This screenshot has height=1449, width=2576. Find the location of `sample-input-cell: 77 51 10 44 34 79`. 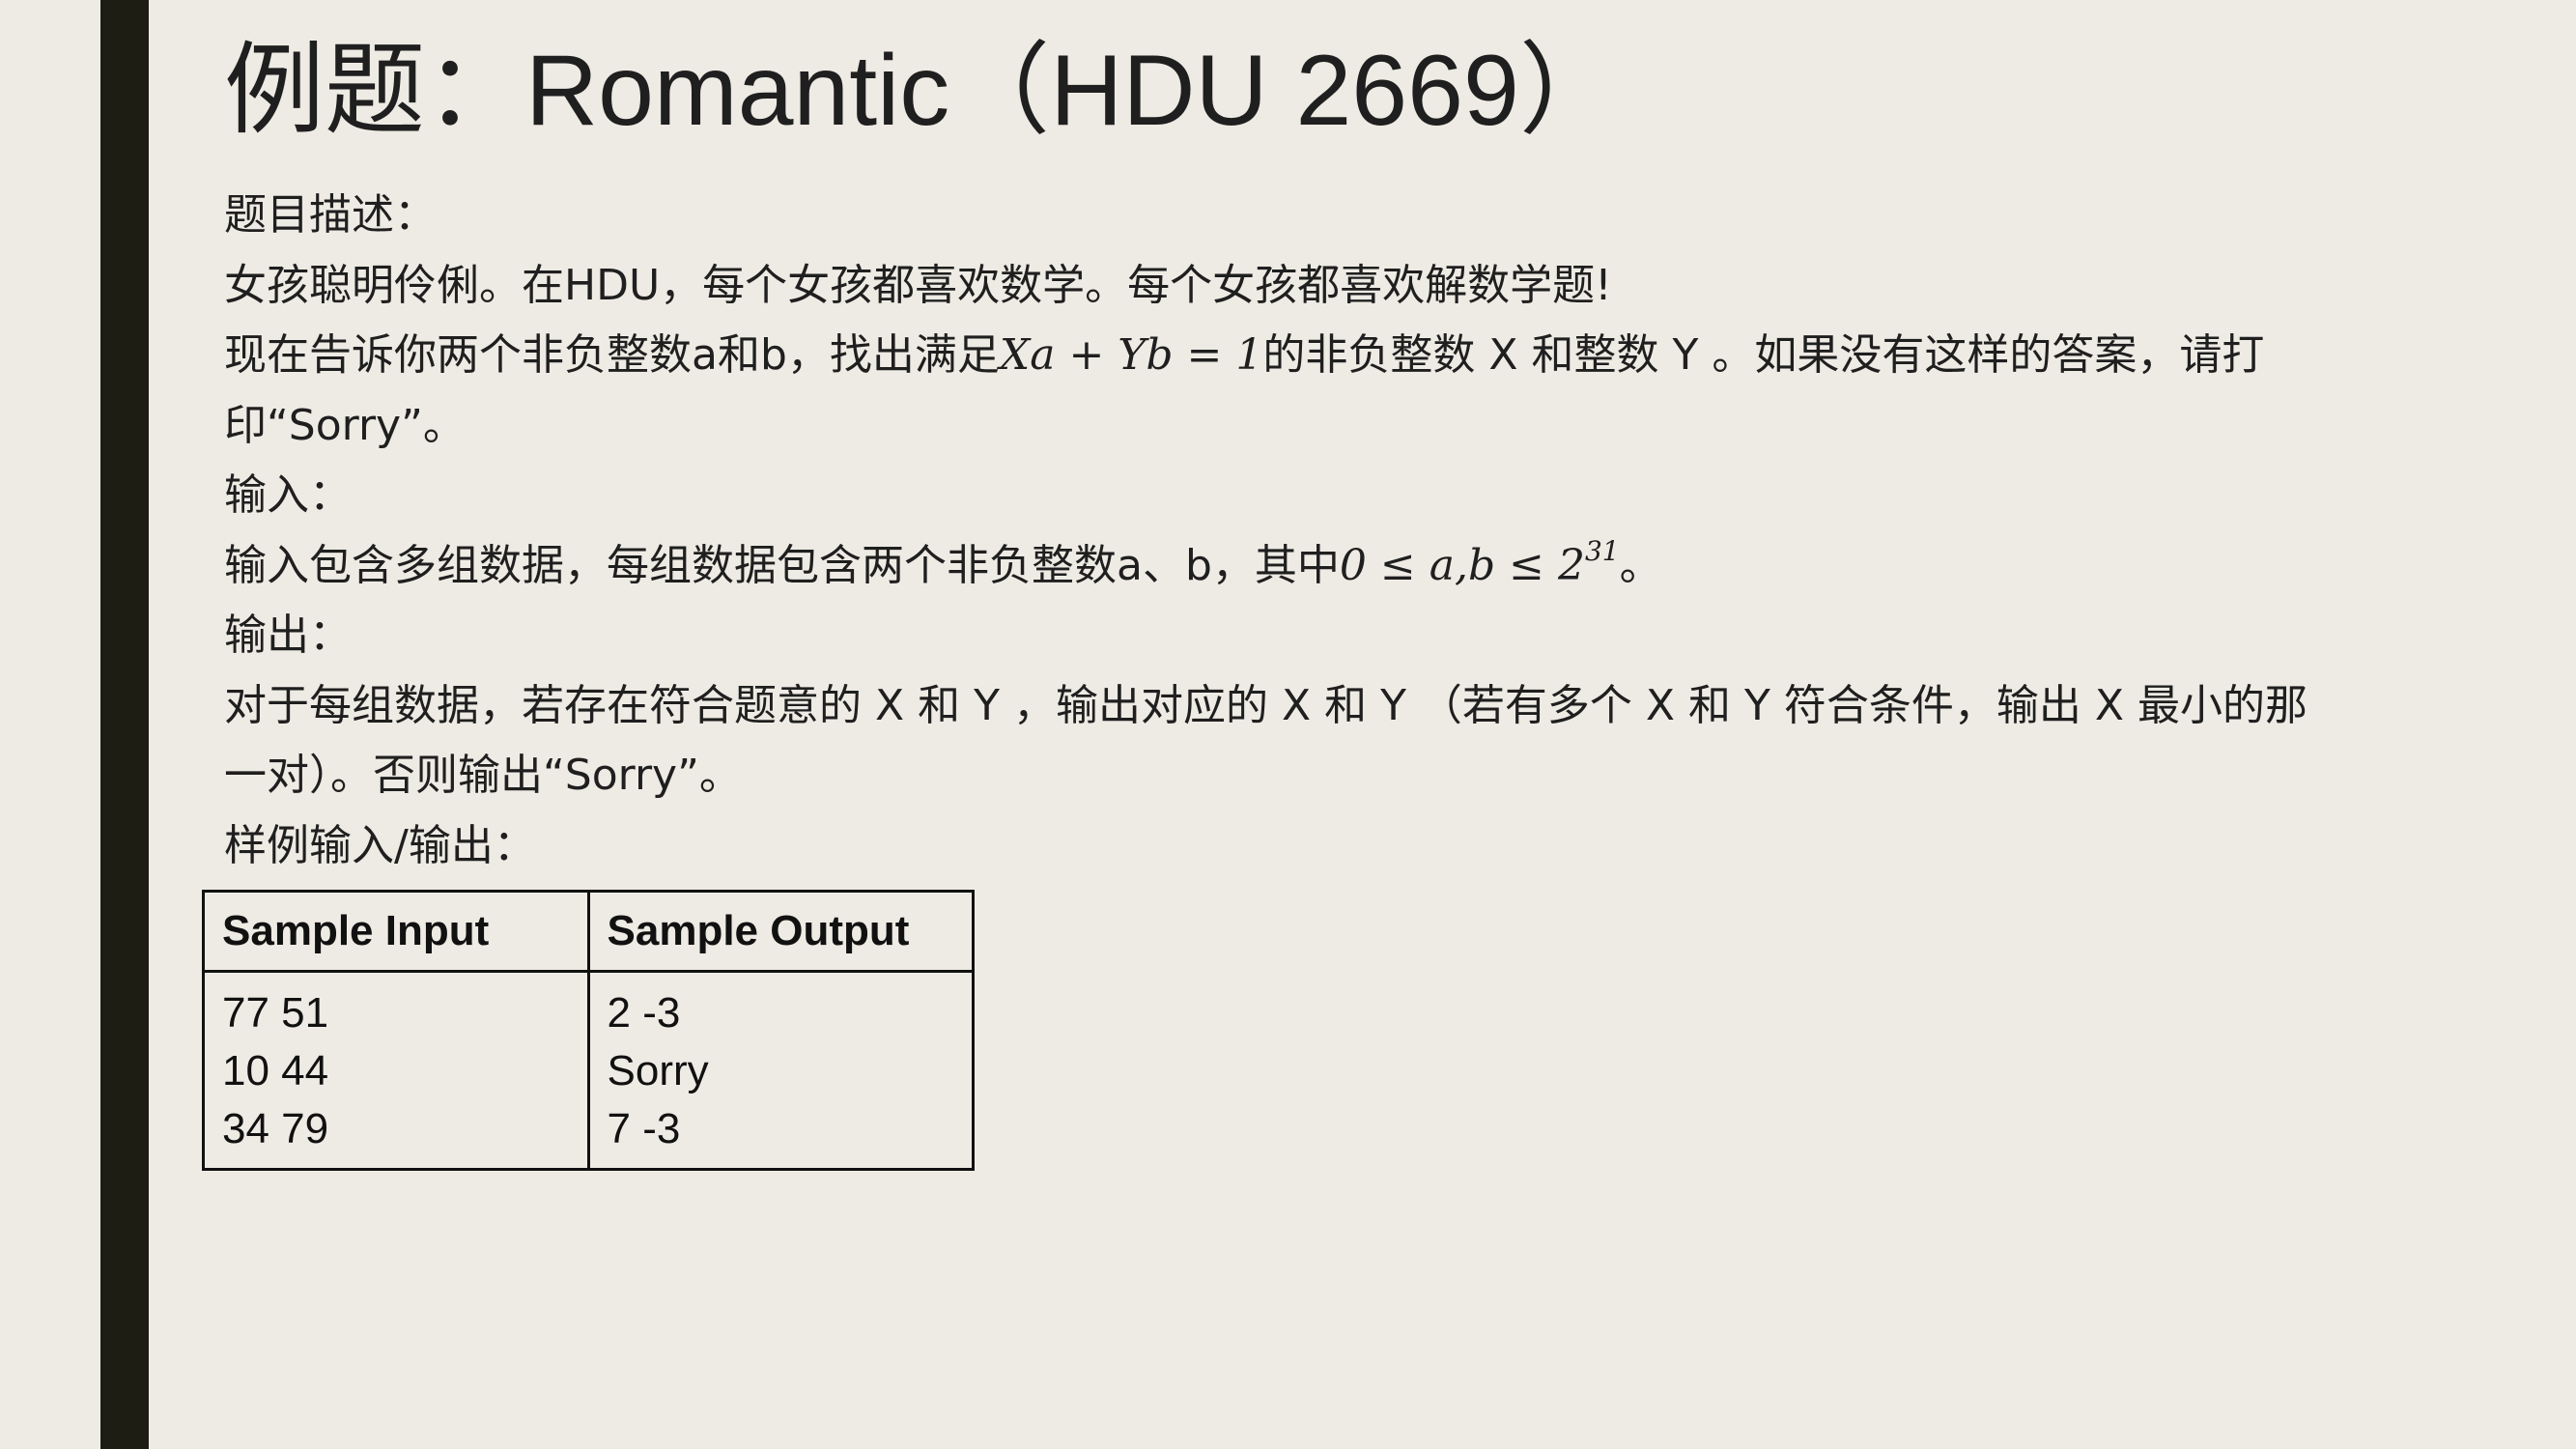

sample-input-cell: 77 51 10 44 34 79 is located at coordinates (396, 1070).